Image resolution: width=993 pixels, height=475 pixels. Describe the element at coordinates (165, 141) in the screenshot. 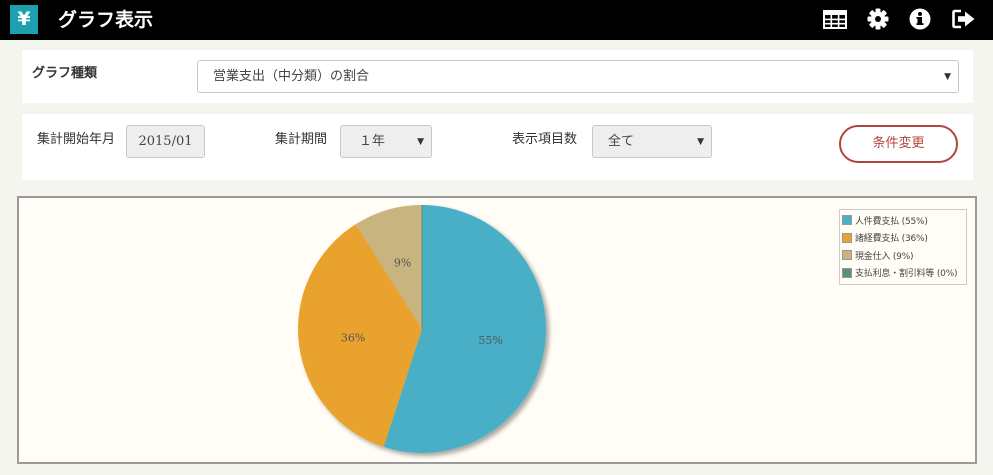

I see `start-month-field: 2015/01` at that location.